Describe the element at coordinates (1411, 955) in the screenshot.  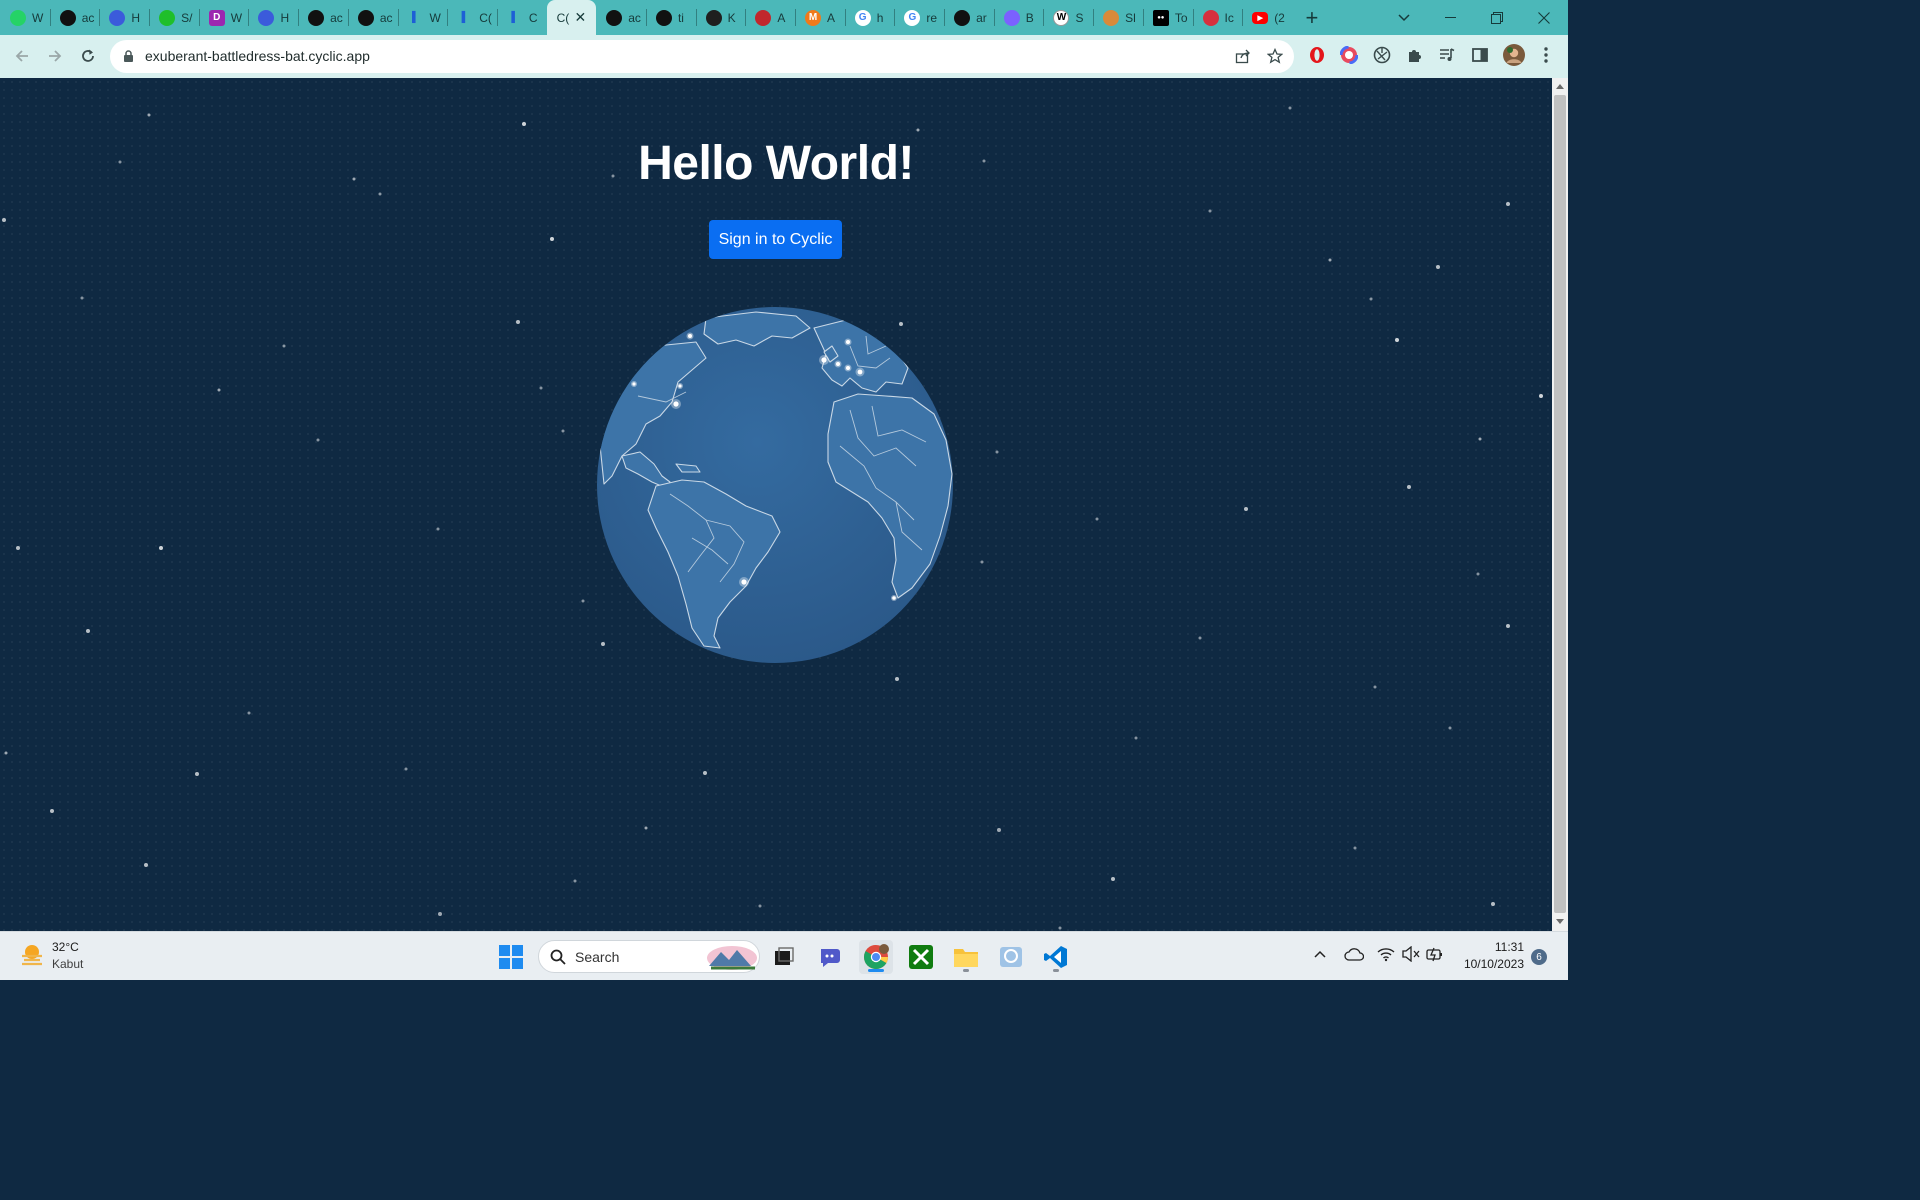
I see `volume-muted-icon` at that location.